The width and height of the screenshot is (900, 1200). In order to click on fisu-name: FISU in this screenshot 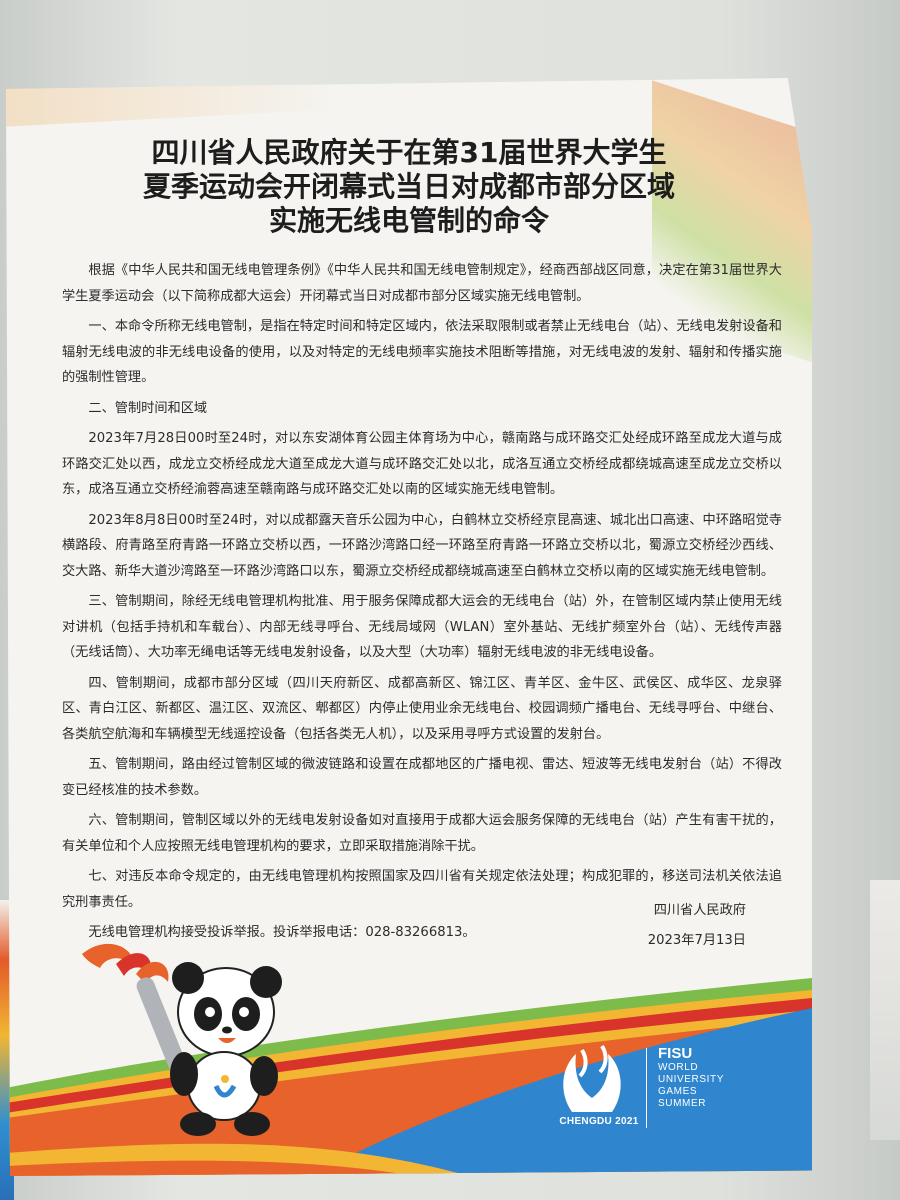, I will do `click(675, 1053)`.